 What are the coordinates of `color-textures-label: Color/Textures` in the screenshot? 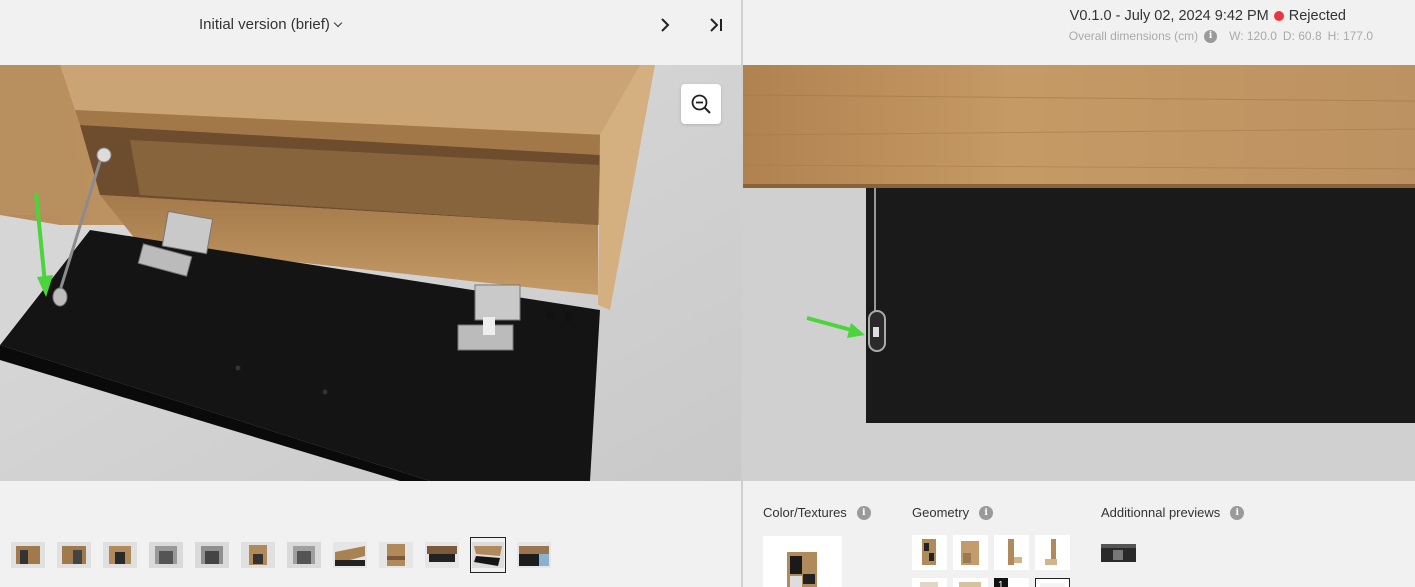 It's located at (805, 512).